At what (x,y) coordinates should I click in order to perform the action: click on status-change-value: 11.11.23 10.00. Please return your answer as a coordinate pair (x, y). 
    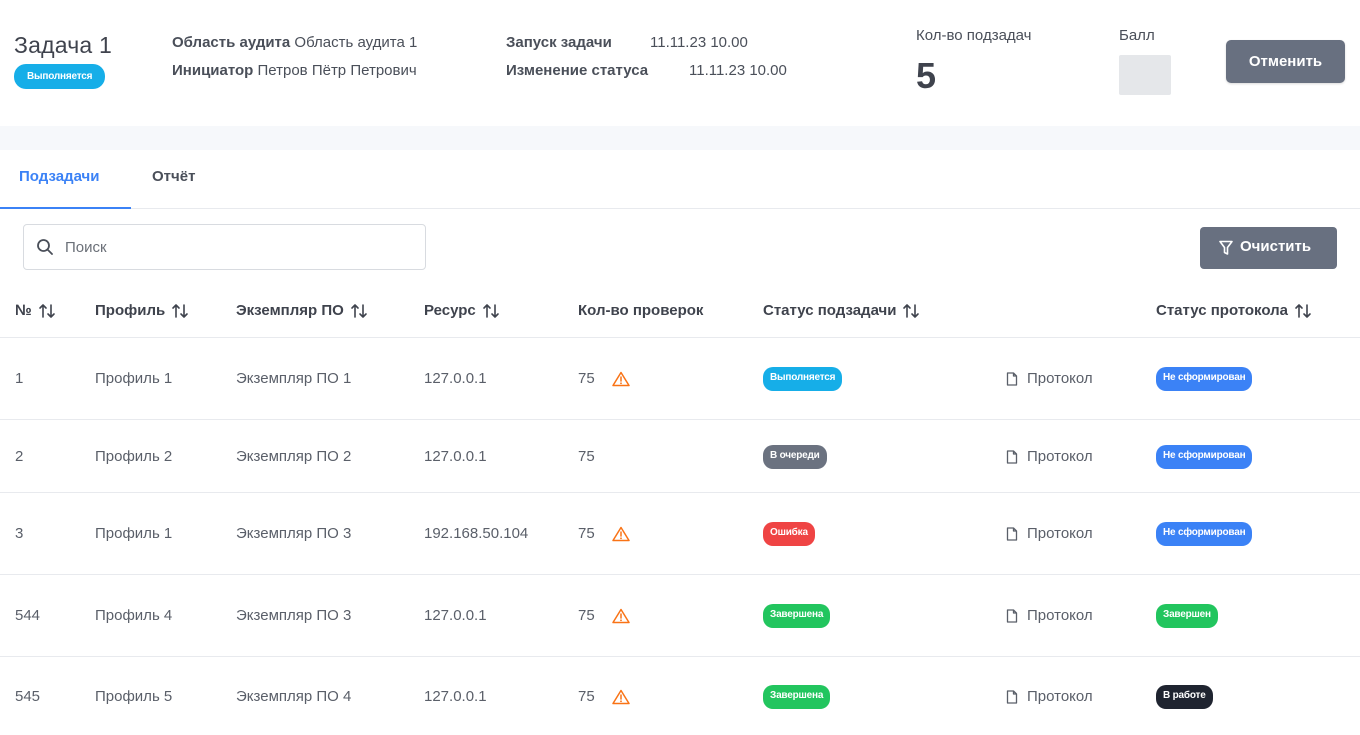
    Looking at the image, I should click on (738, 70).